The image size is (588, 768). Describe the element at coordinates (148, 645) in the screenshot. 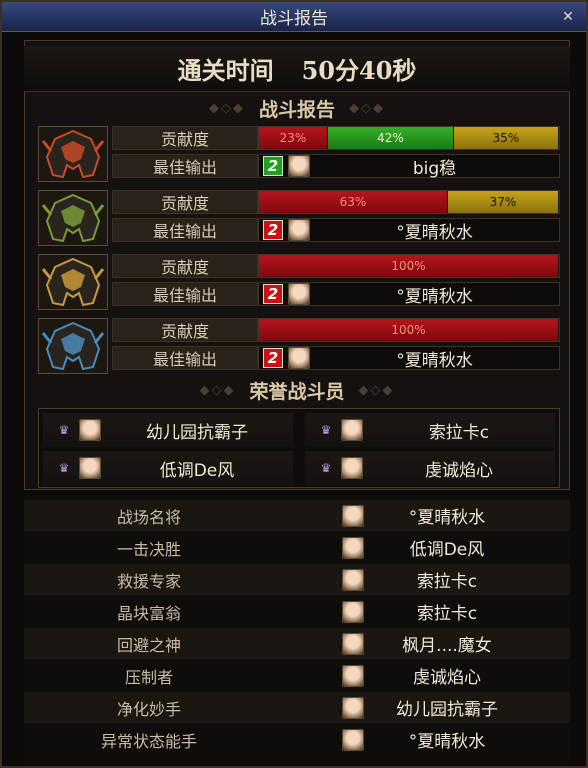

I see `award-title: 回避之神` at that location.